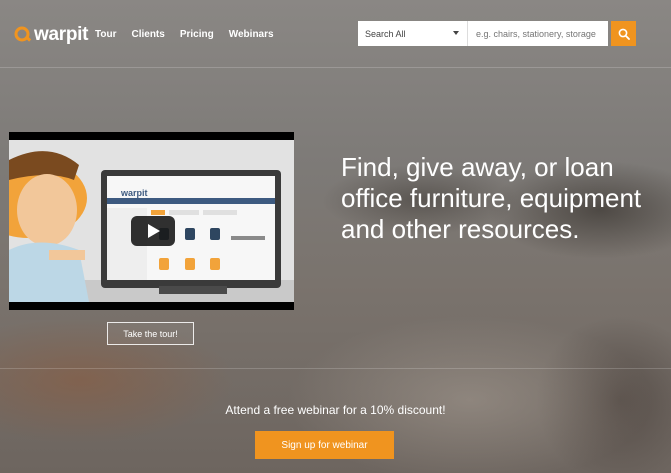 This screenshot has width=671, height=473. I want to click on chevron-down-icon, so click(456, 33).